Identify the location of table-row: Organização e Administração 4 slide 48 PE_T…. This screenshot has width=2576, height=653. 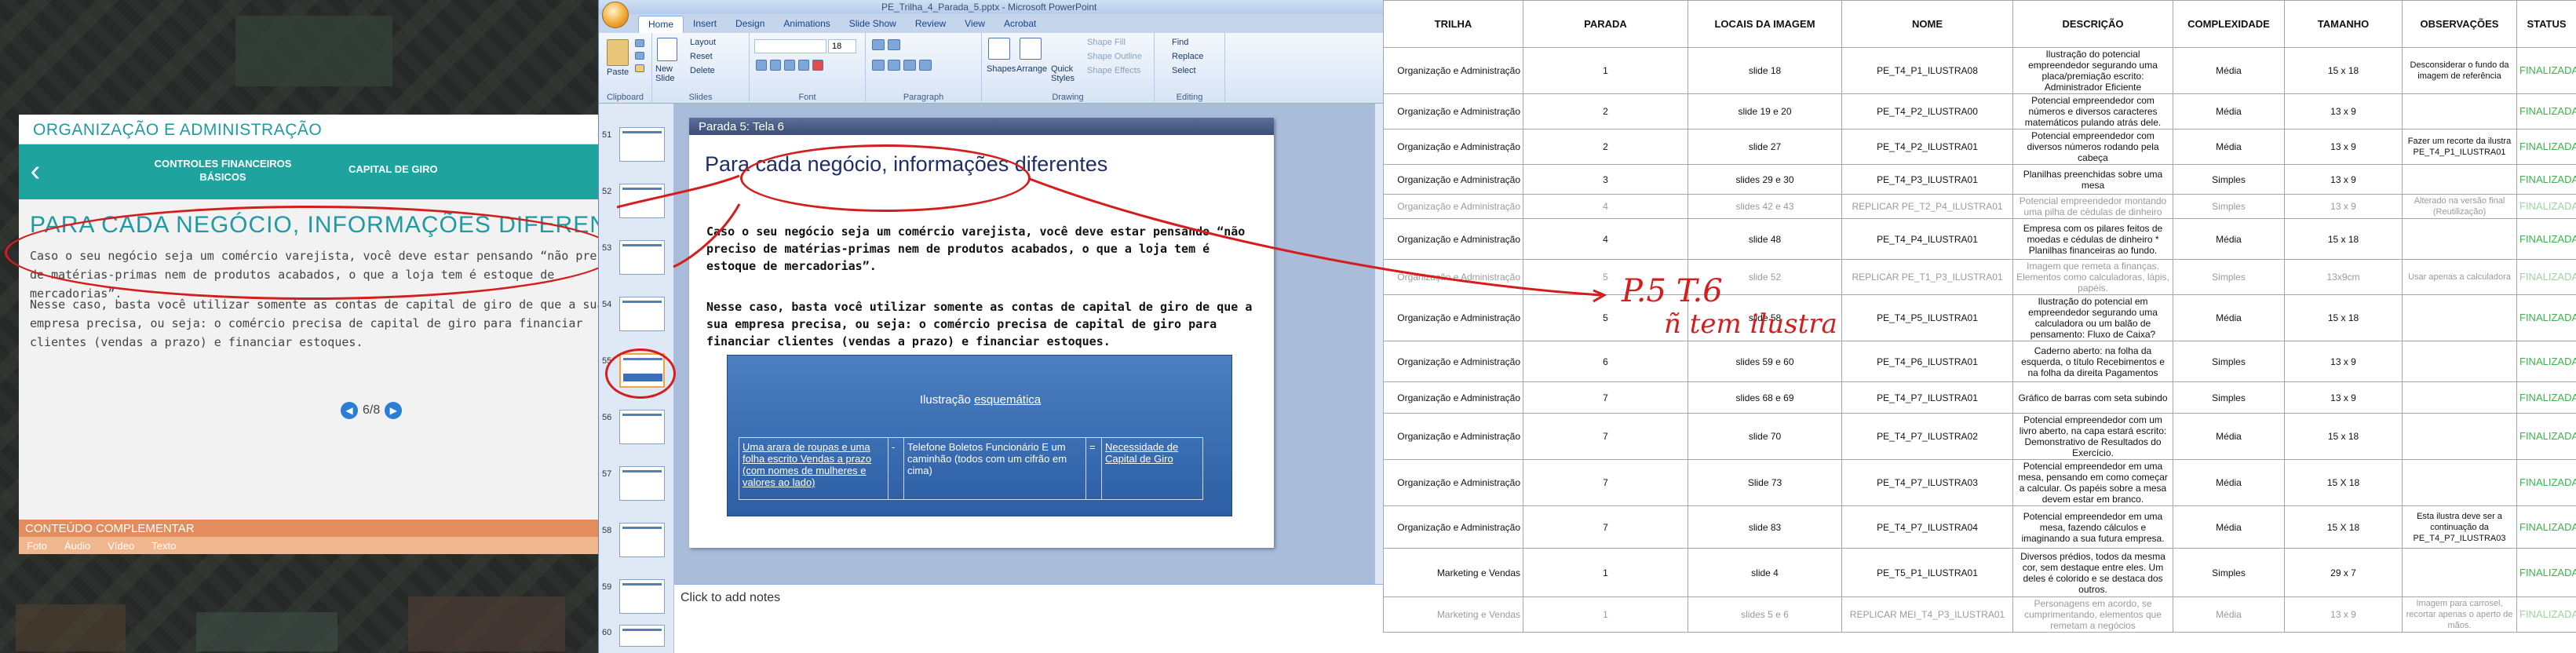
(1979, 239).